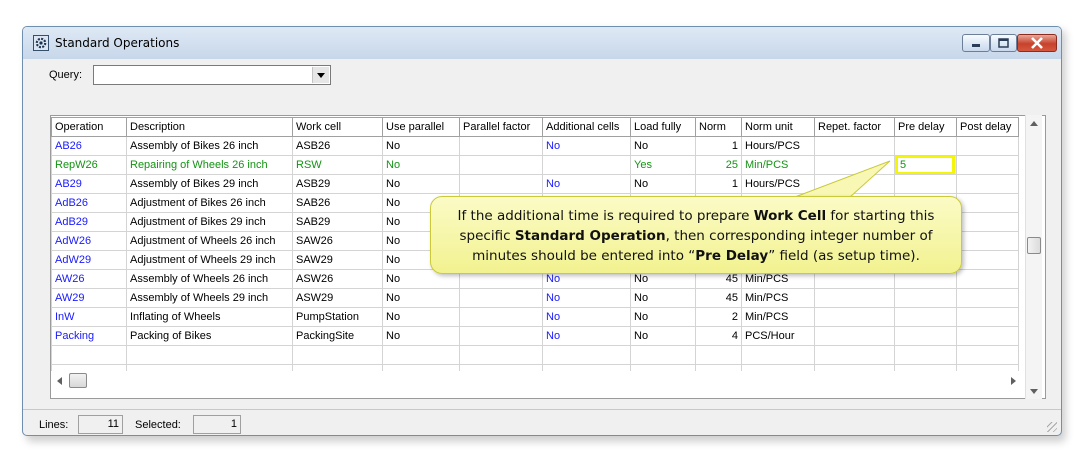 The height and width of the screenshot is (463, 1091). Describe the element at coordinates (976, 43) in the screenshot. I see `minimize-button` at that location.